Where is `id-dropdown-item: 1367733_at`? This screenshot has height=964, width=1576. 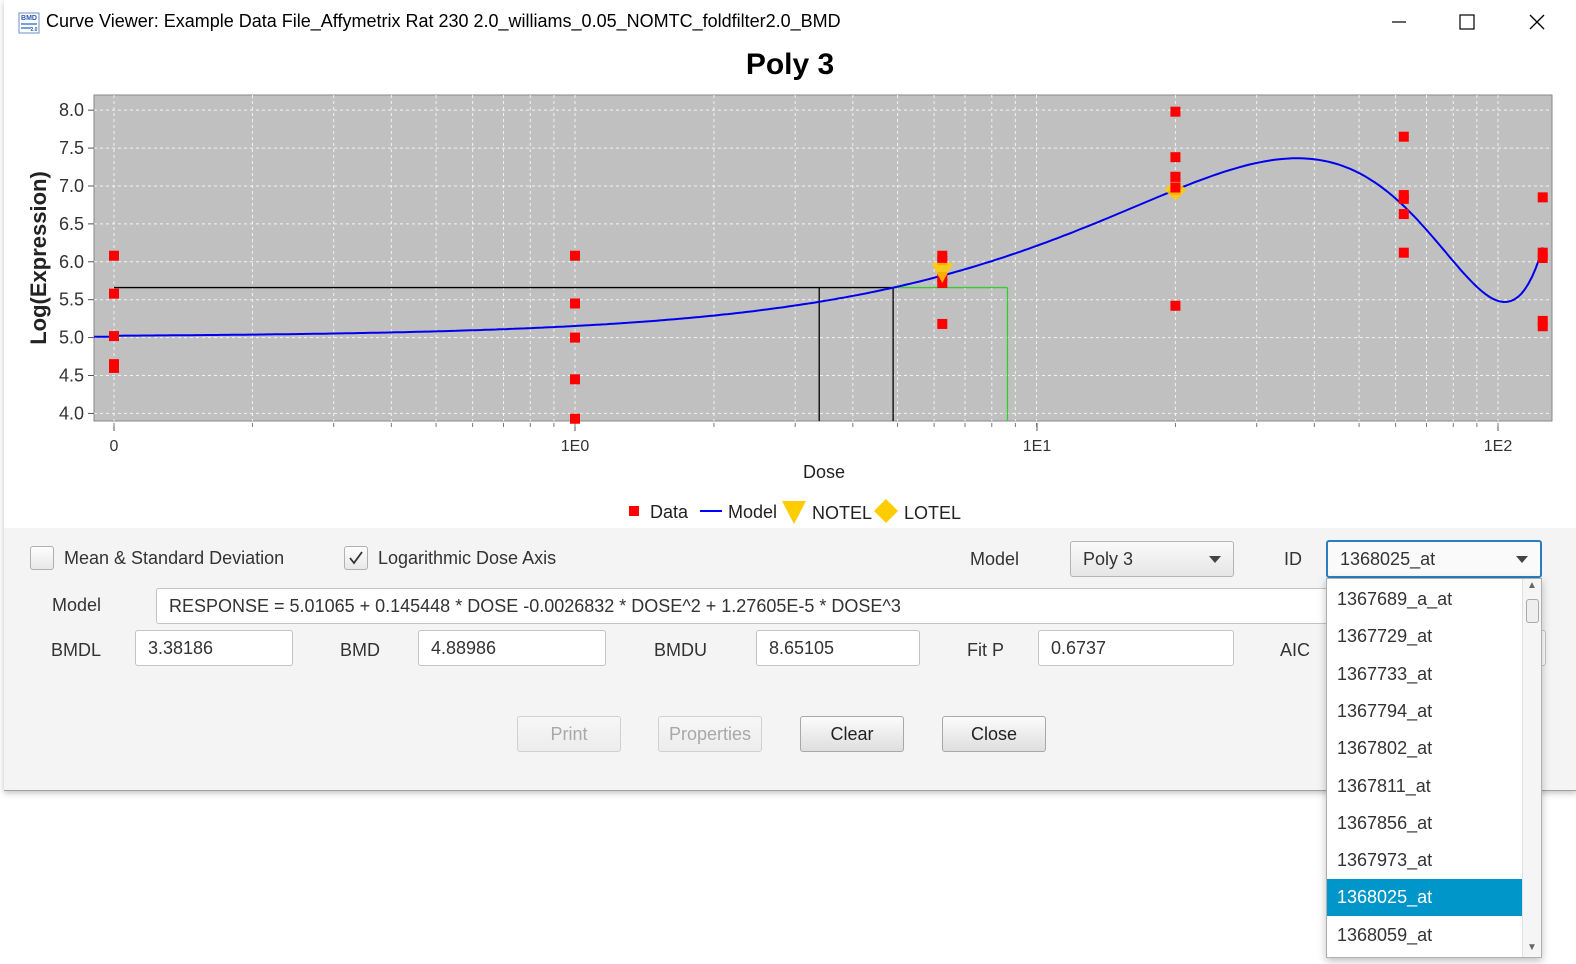
id-dropdown-item: 1367733_at is located at coordinates (1425, 674).